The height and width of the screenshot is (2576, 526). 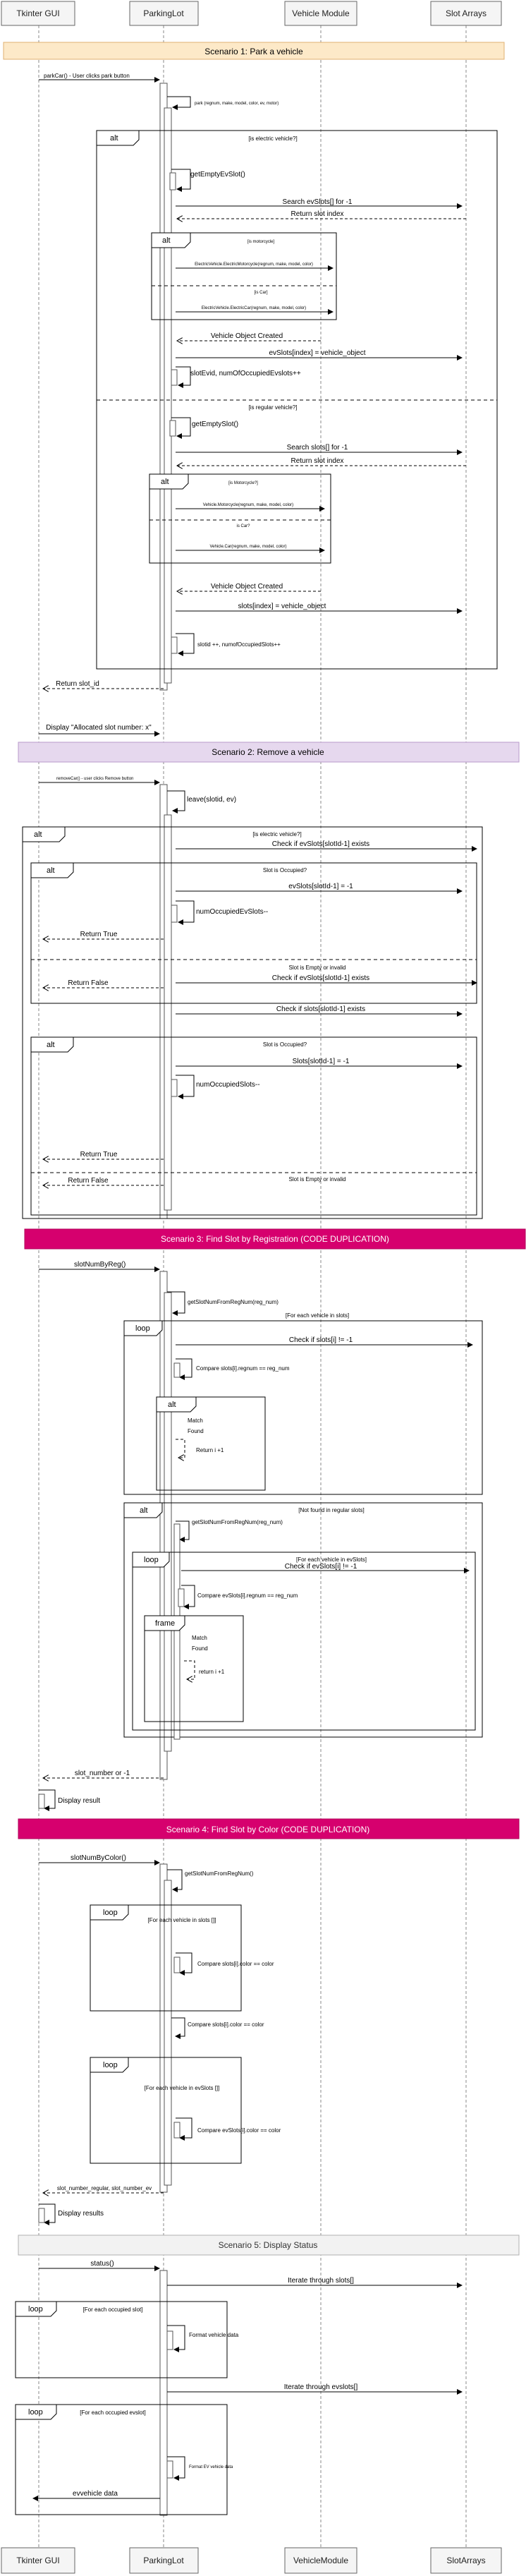 I want to click on actor-label: SlotArrays, so click(x=465, y=2561).